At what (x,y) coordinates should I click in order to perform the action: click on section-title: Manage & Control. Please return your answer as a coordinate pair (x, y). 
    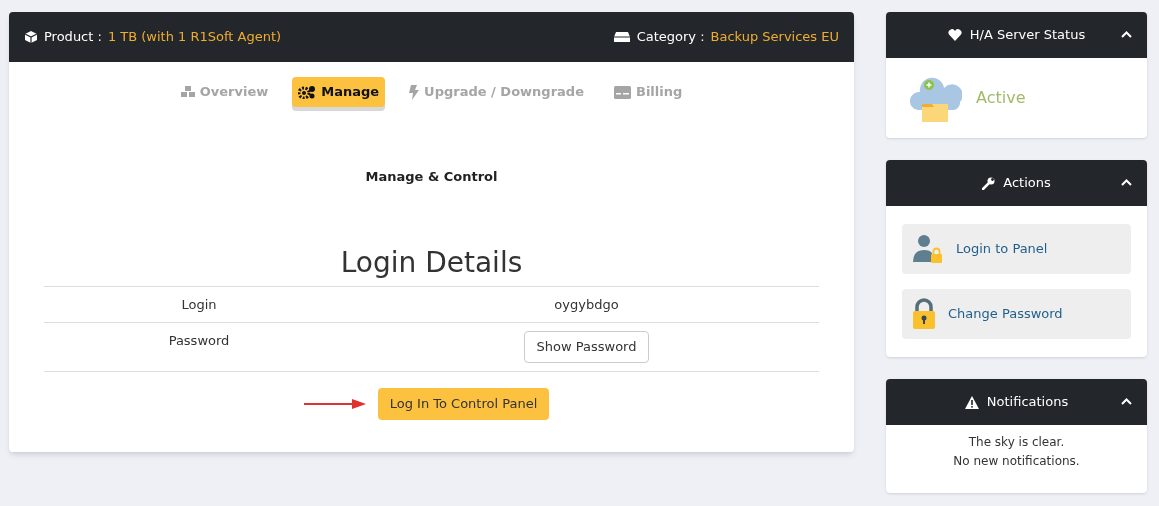
    Looking at the image, I should click on (431, 177).